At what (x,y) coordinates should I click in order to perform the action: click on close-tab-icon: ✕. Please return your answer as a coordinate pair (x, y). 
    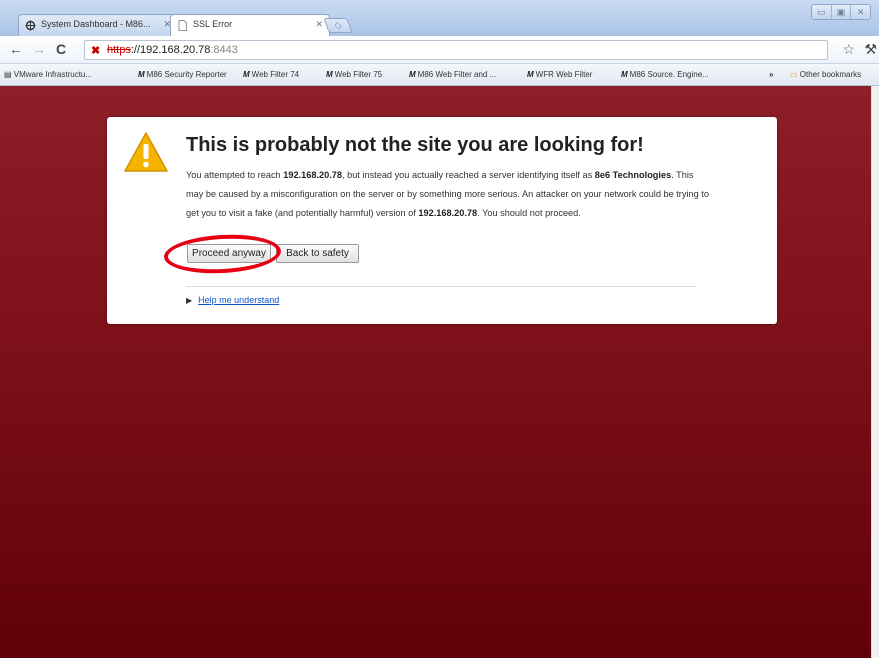
    Looking at the image, I should click on (319, 24).